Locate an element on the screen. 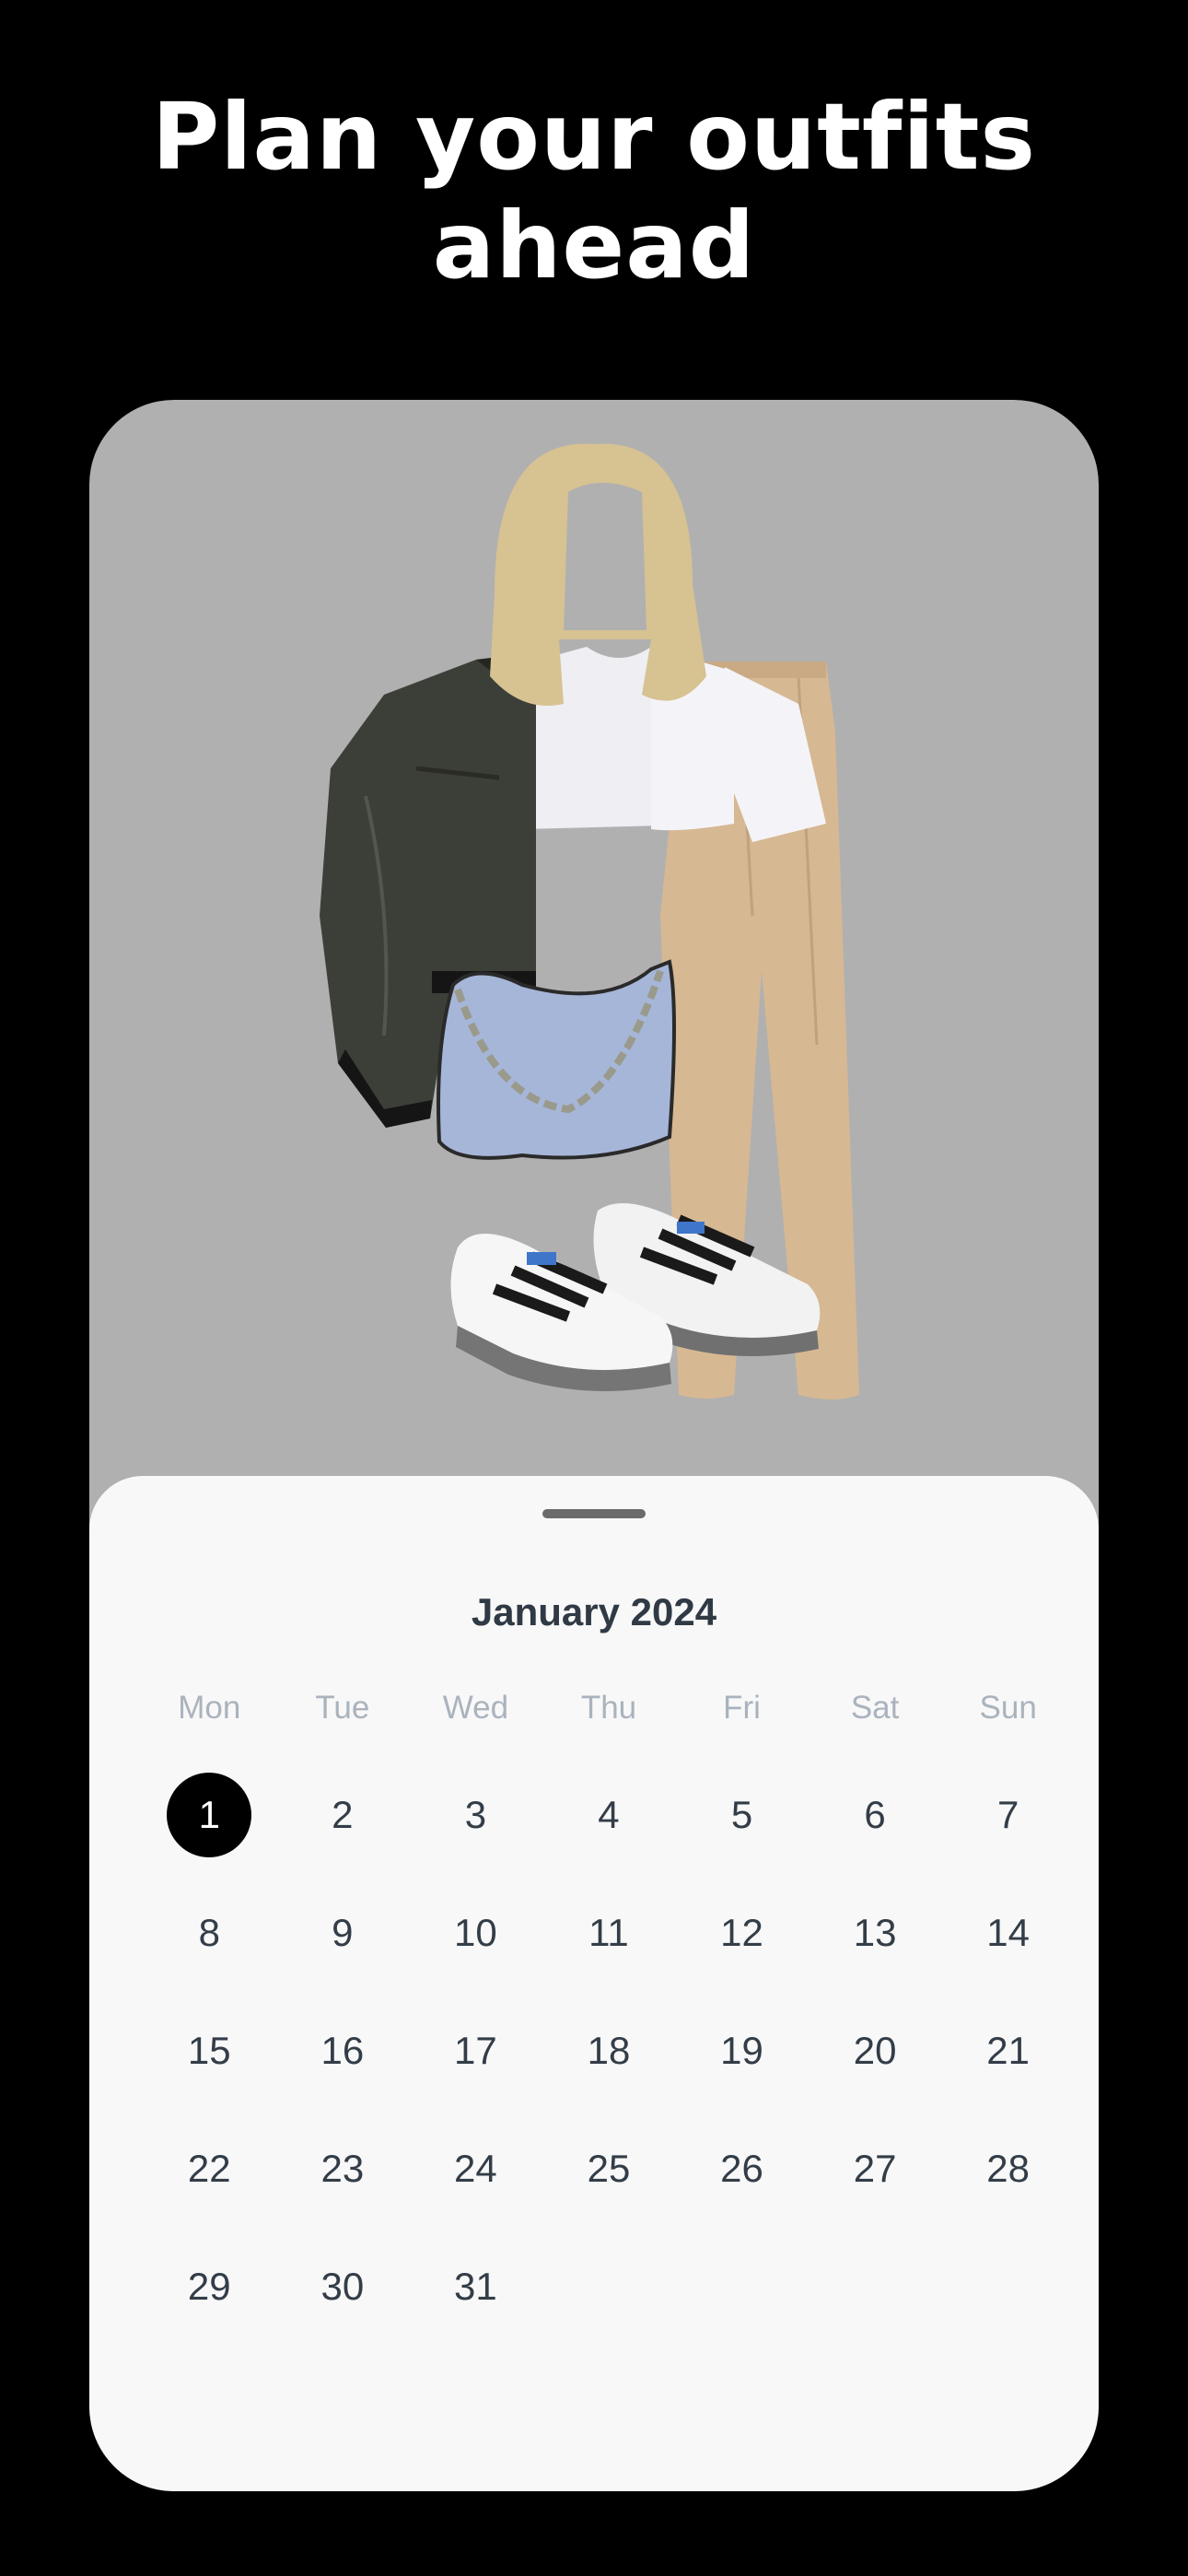 This screenshot has width=1188, height=2576. calendar-day-number: 27 is located at coordinates (875, 2168).